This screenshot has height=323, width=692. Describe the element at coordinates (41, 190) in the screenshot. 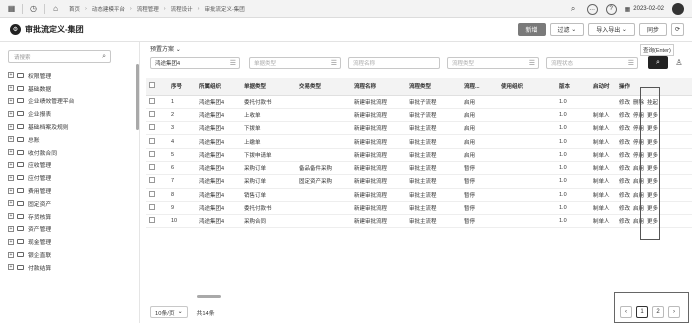

I see `sidebar-item: + 费用管理` at that location.